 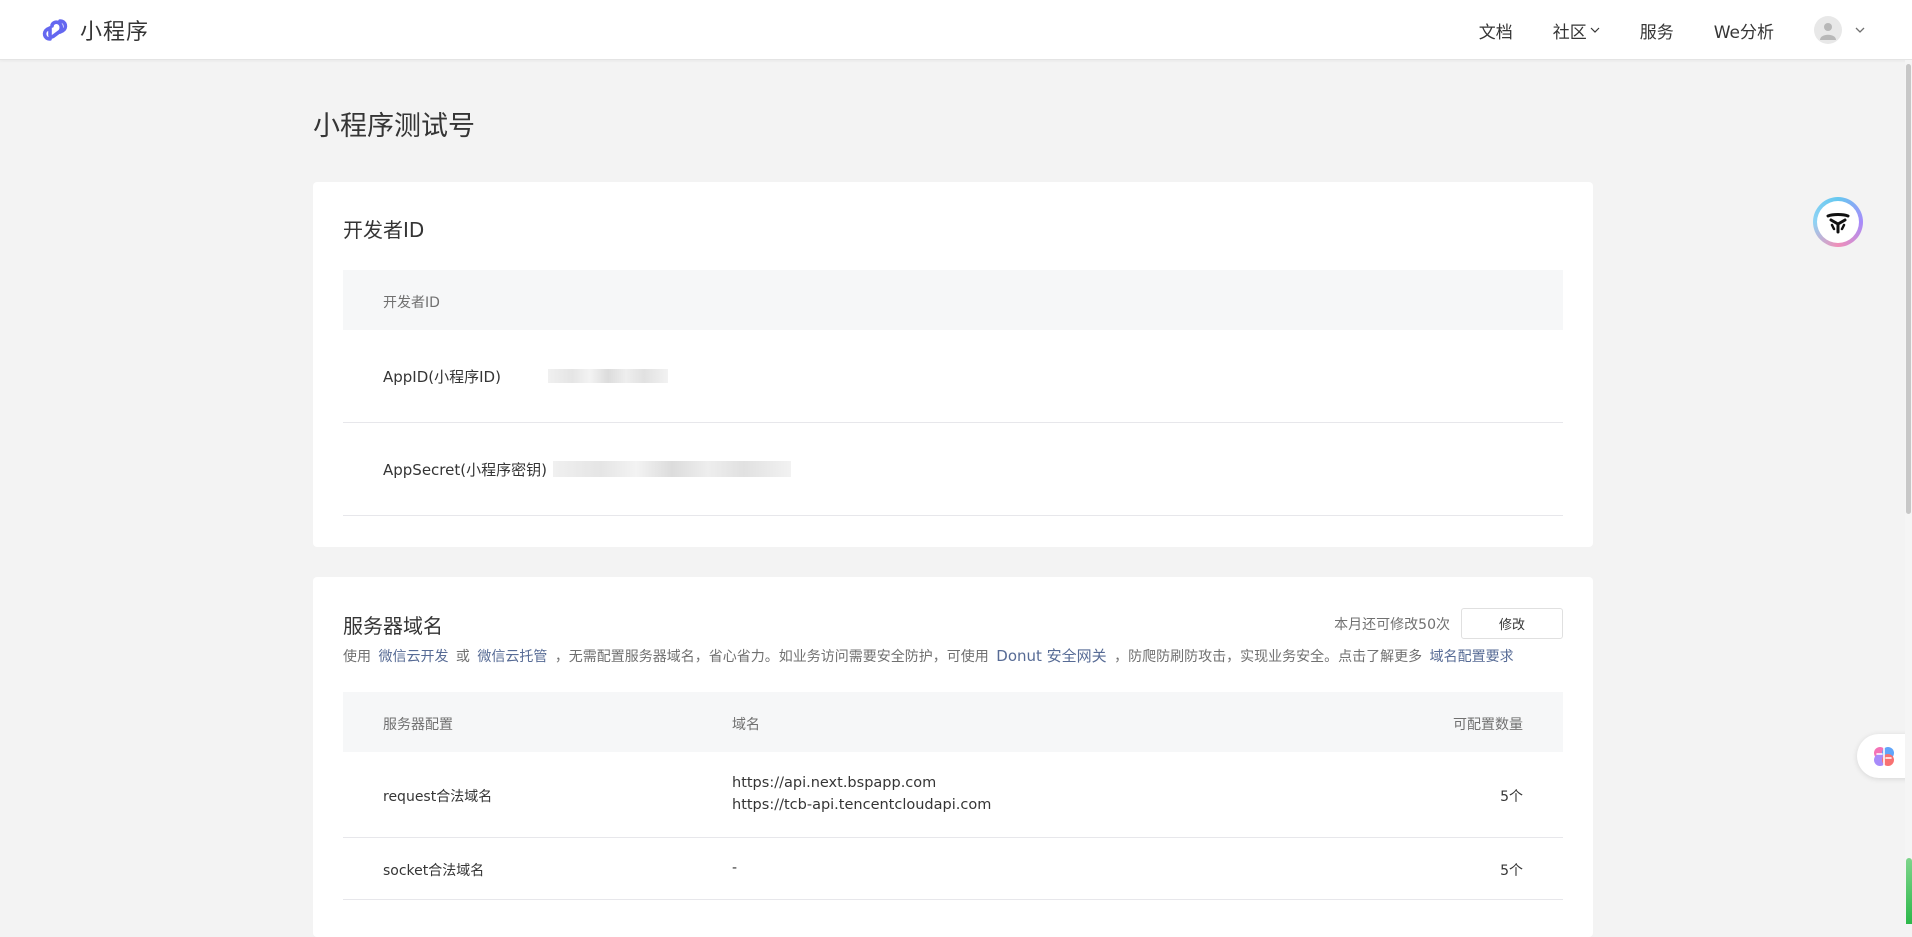 I want to click on page-title: 小程序测试号, so click(x=394, y=126).